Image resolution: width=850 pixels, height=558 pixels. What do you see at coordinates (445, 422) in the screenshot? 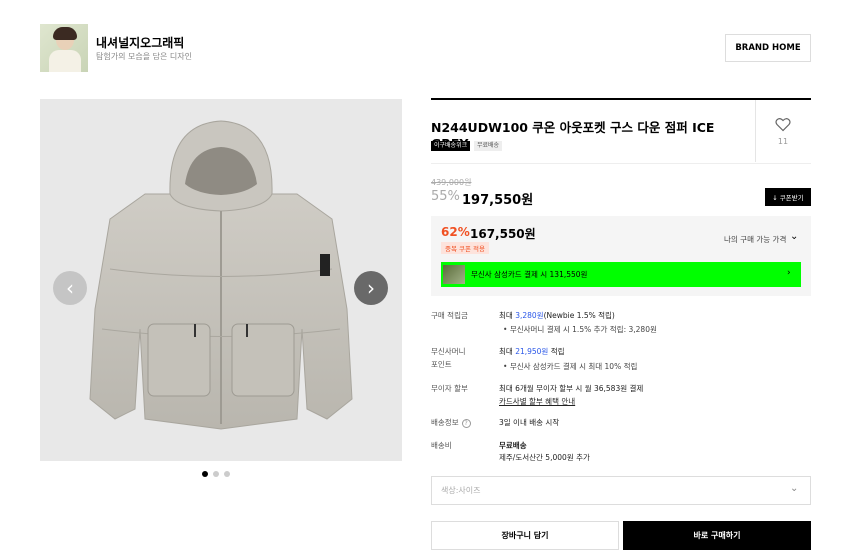
I see `shipping-label-text: 배송정보` at bounding box center [445, 422].